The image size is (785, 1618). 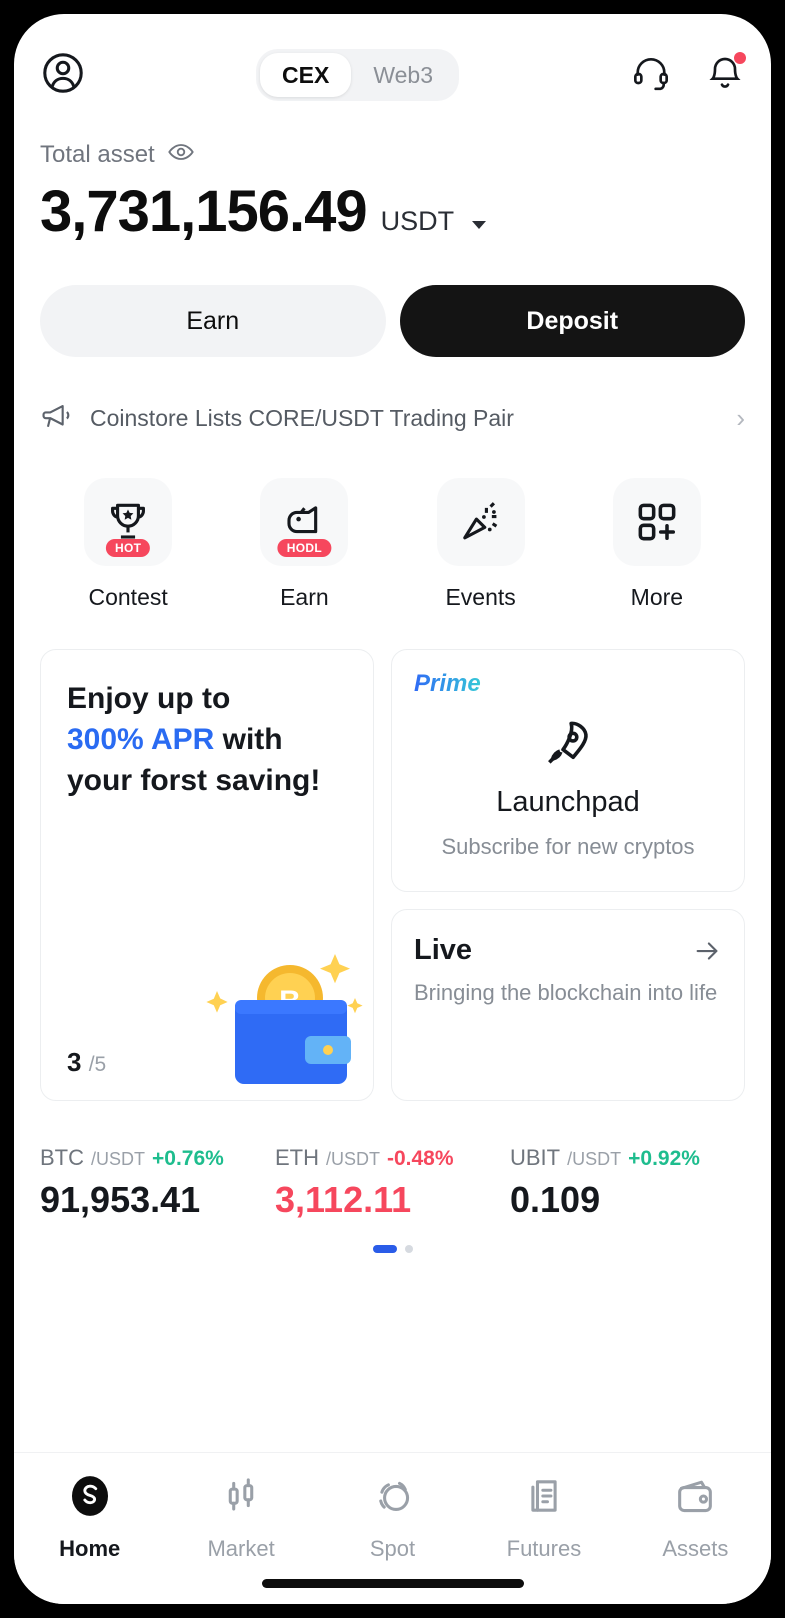 I want to click on promo-current: 3, so click(x=74, y=1062).